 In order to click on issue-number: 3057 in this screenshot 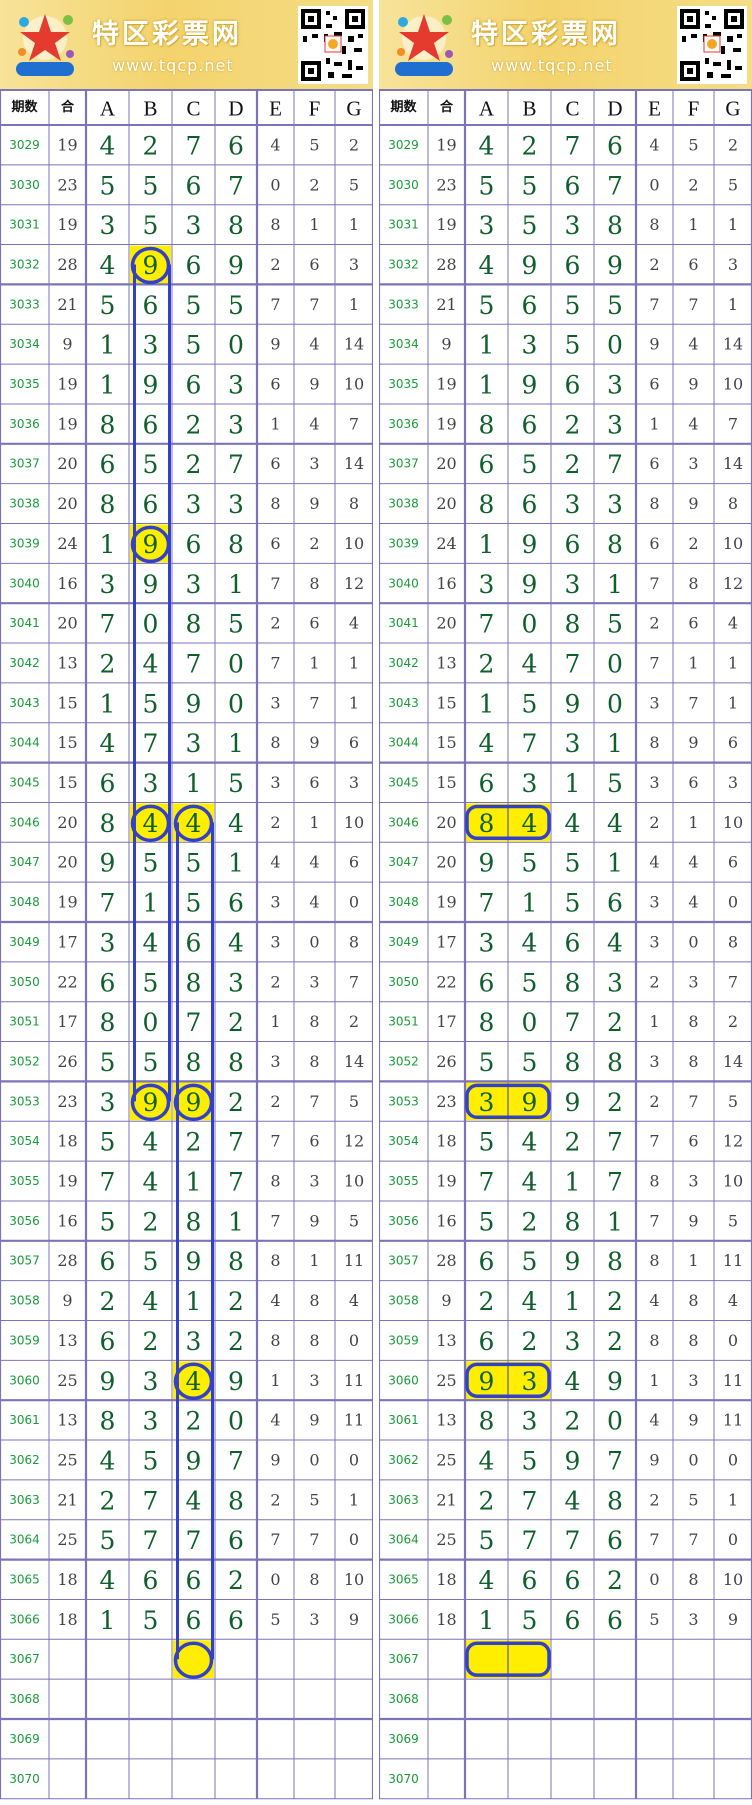, I will do `click(24, 1261)`.